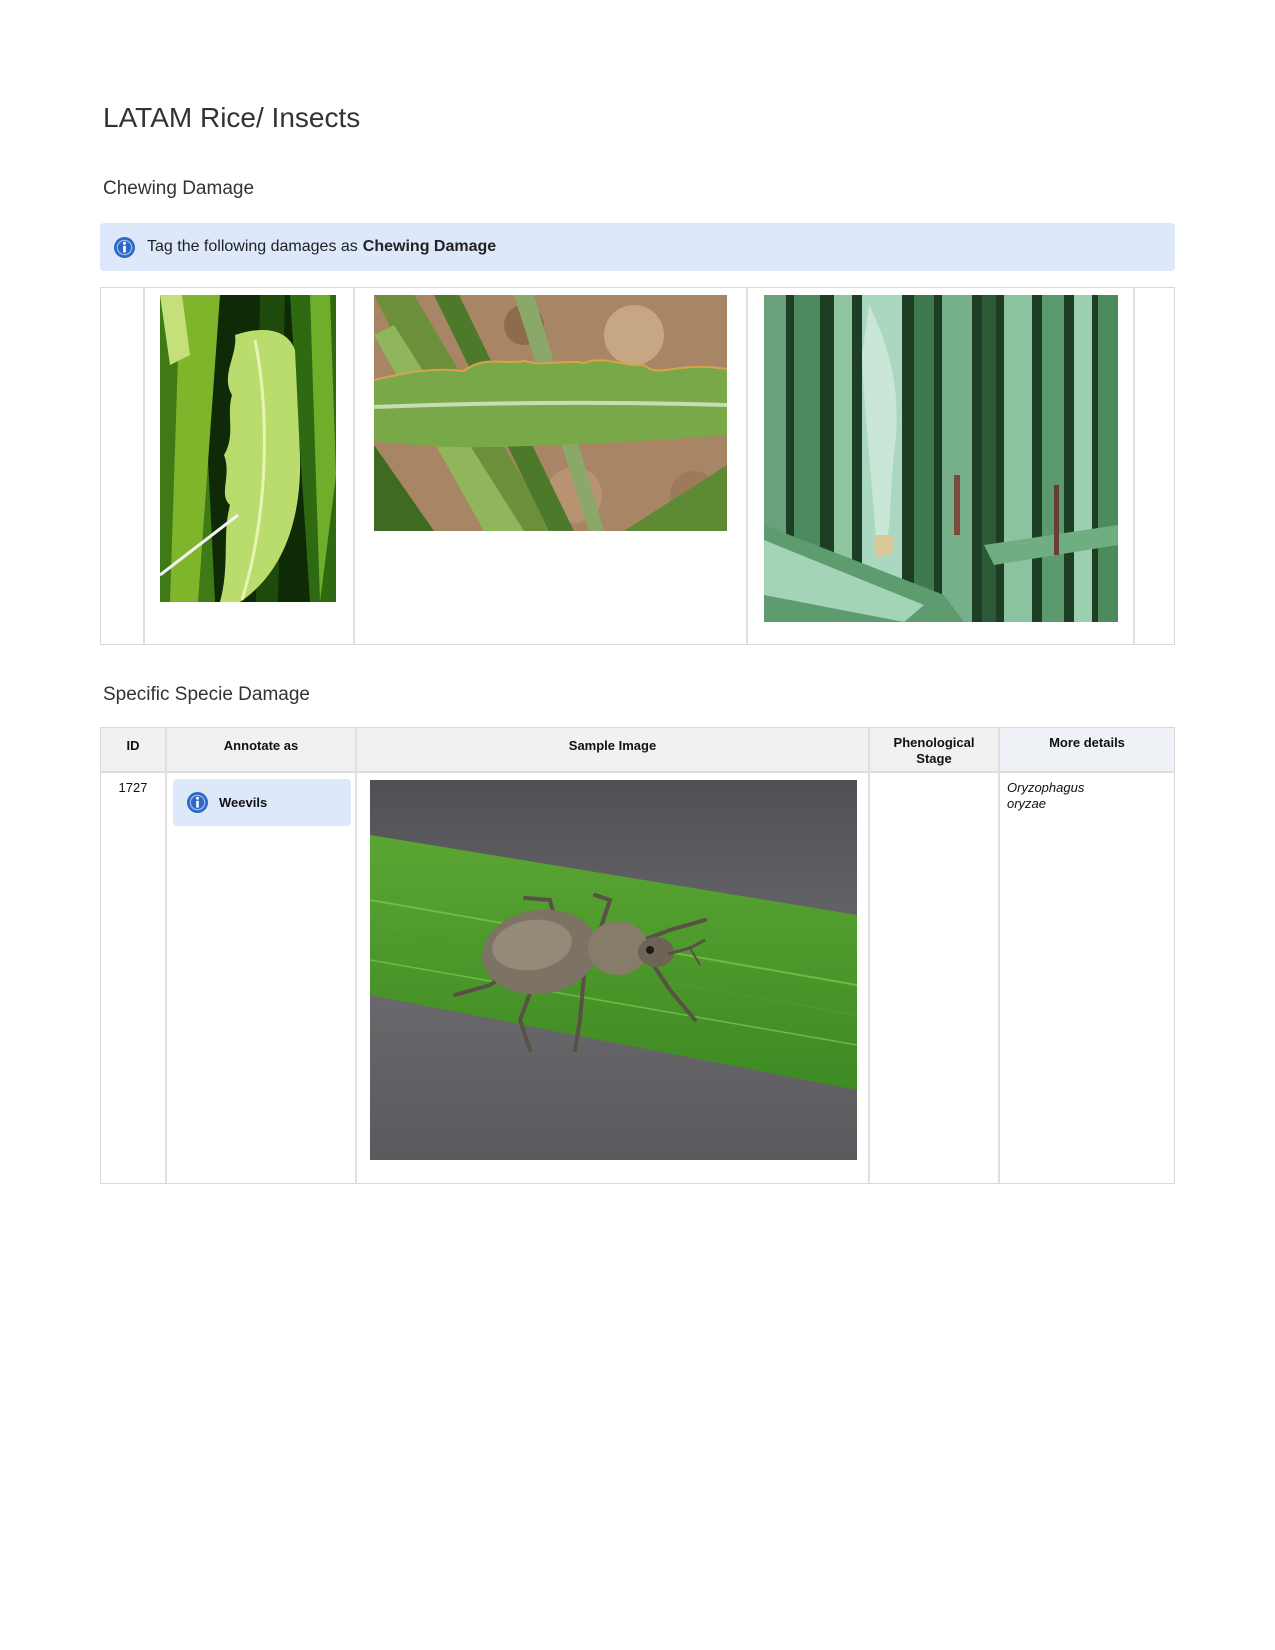 The height and width of the screenshot is (1650, 1275). What do you see at coordinates (1087, 749) in the screenshot?
I see `header-more-details: More details` at bounding box center [1087, 749].